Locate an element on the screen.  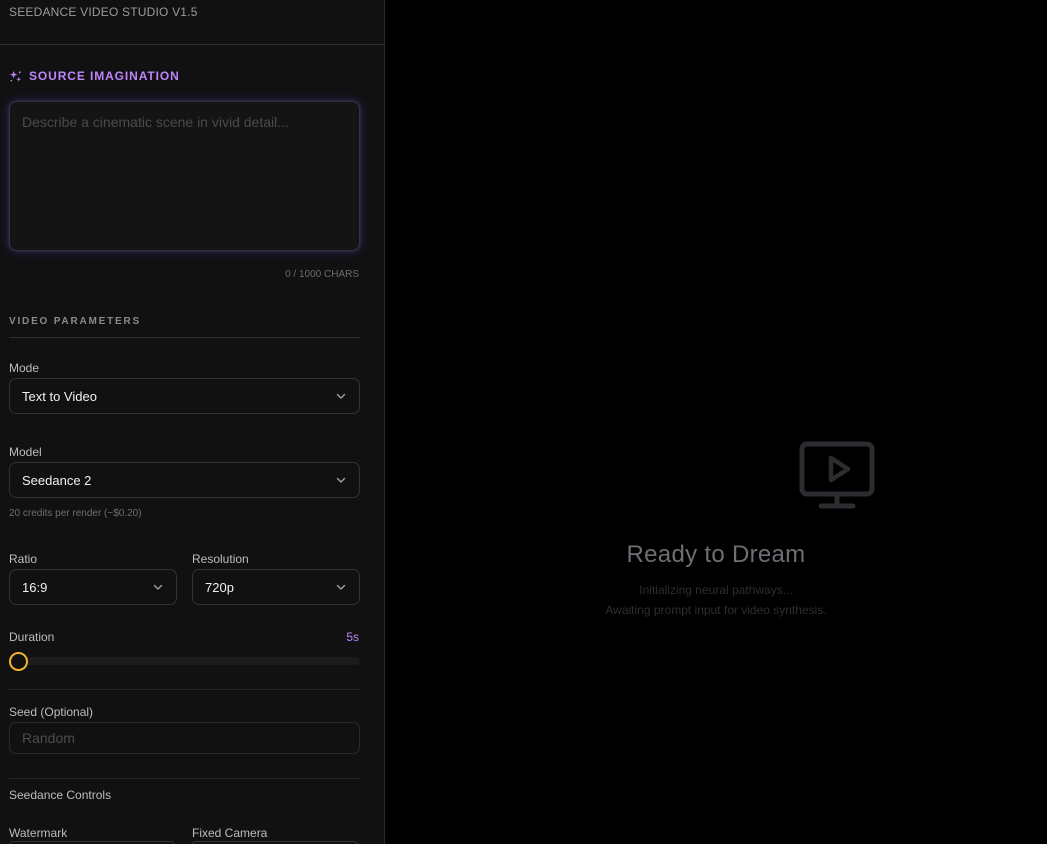
duration-slider-track is located at coordinates (184, 661).